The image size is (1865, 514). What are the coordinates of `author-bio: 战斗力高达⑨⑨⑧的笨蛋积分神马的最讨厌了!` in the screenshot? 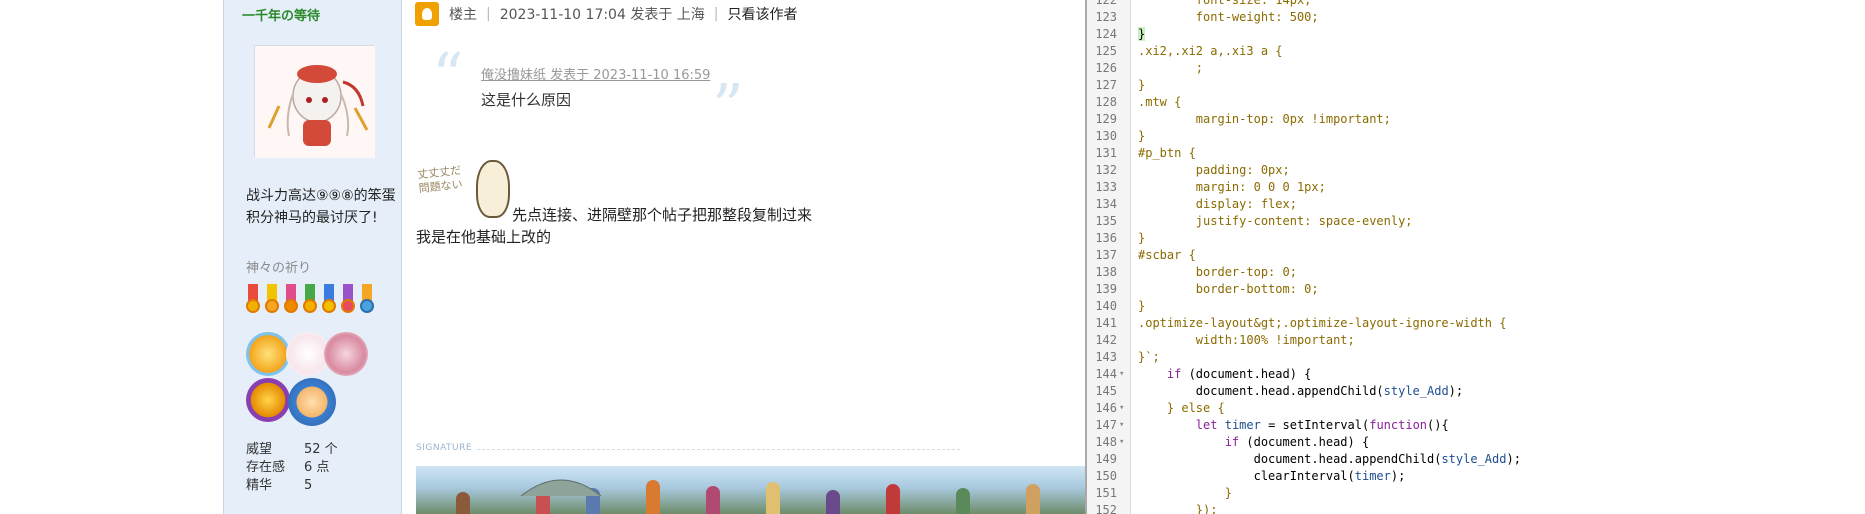 It's located at (321, 207).